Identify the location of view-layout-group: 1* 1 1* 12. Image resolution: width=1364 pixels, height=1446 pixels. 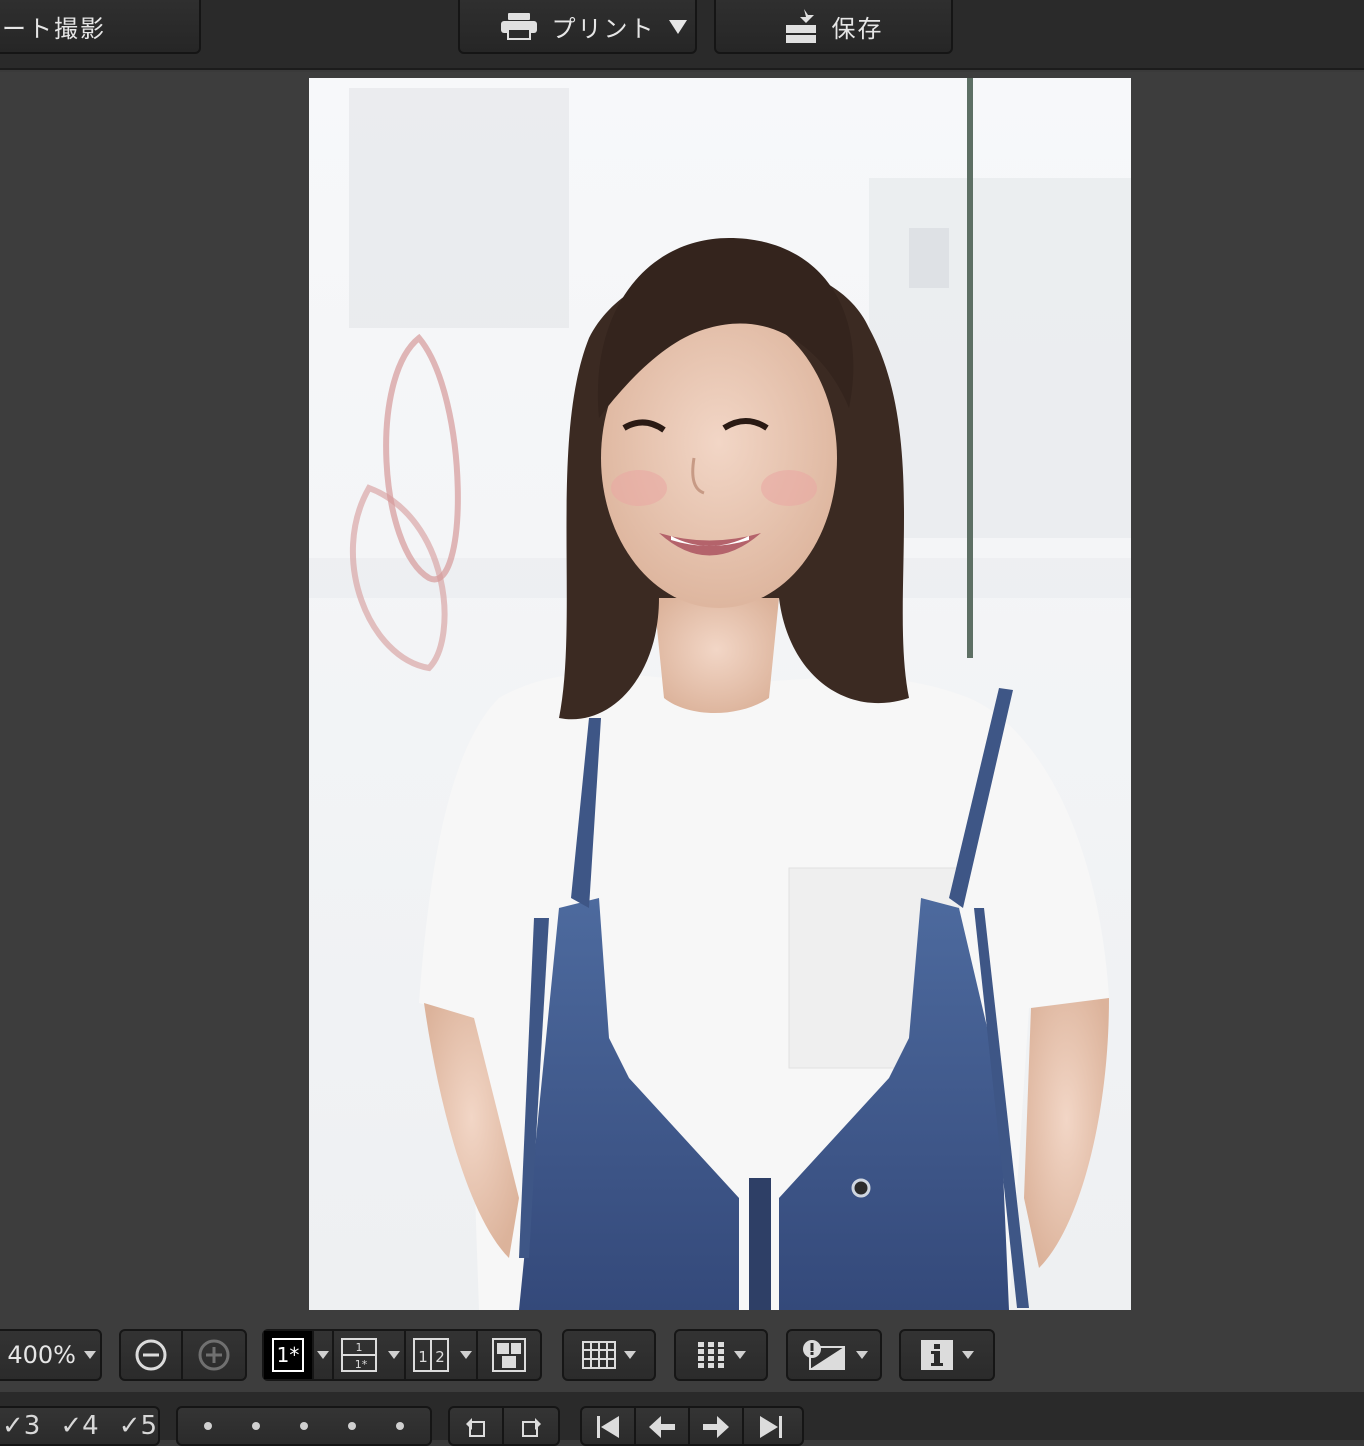
(402, 1355).